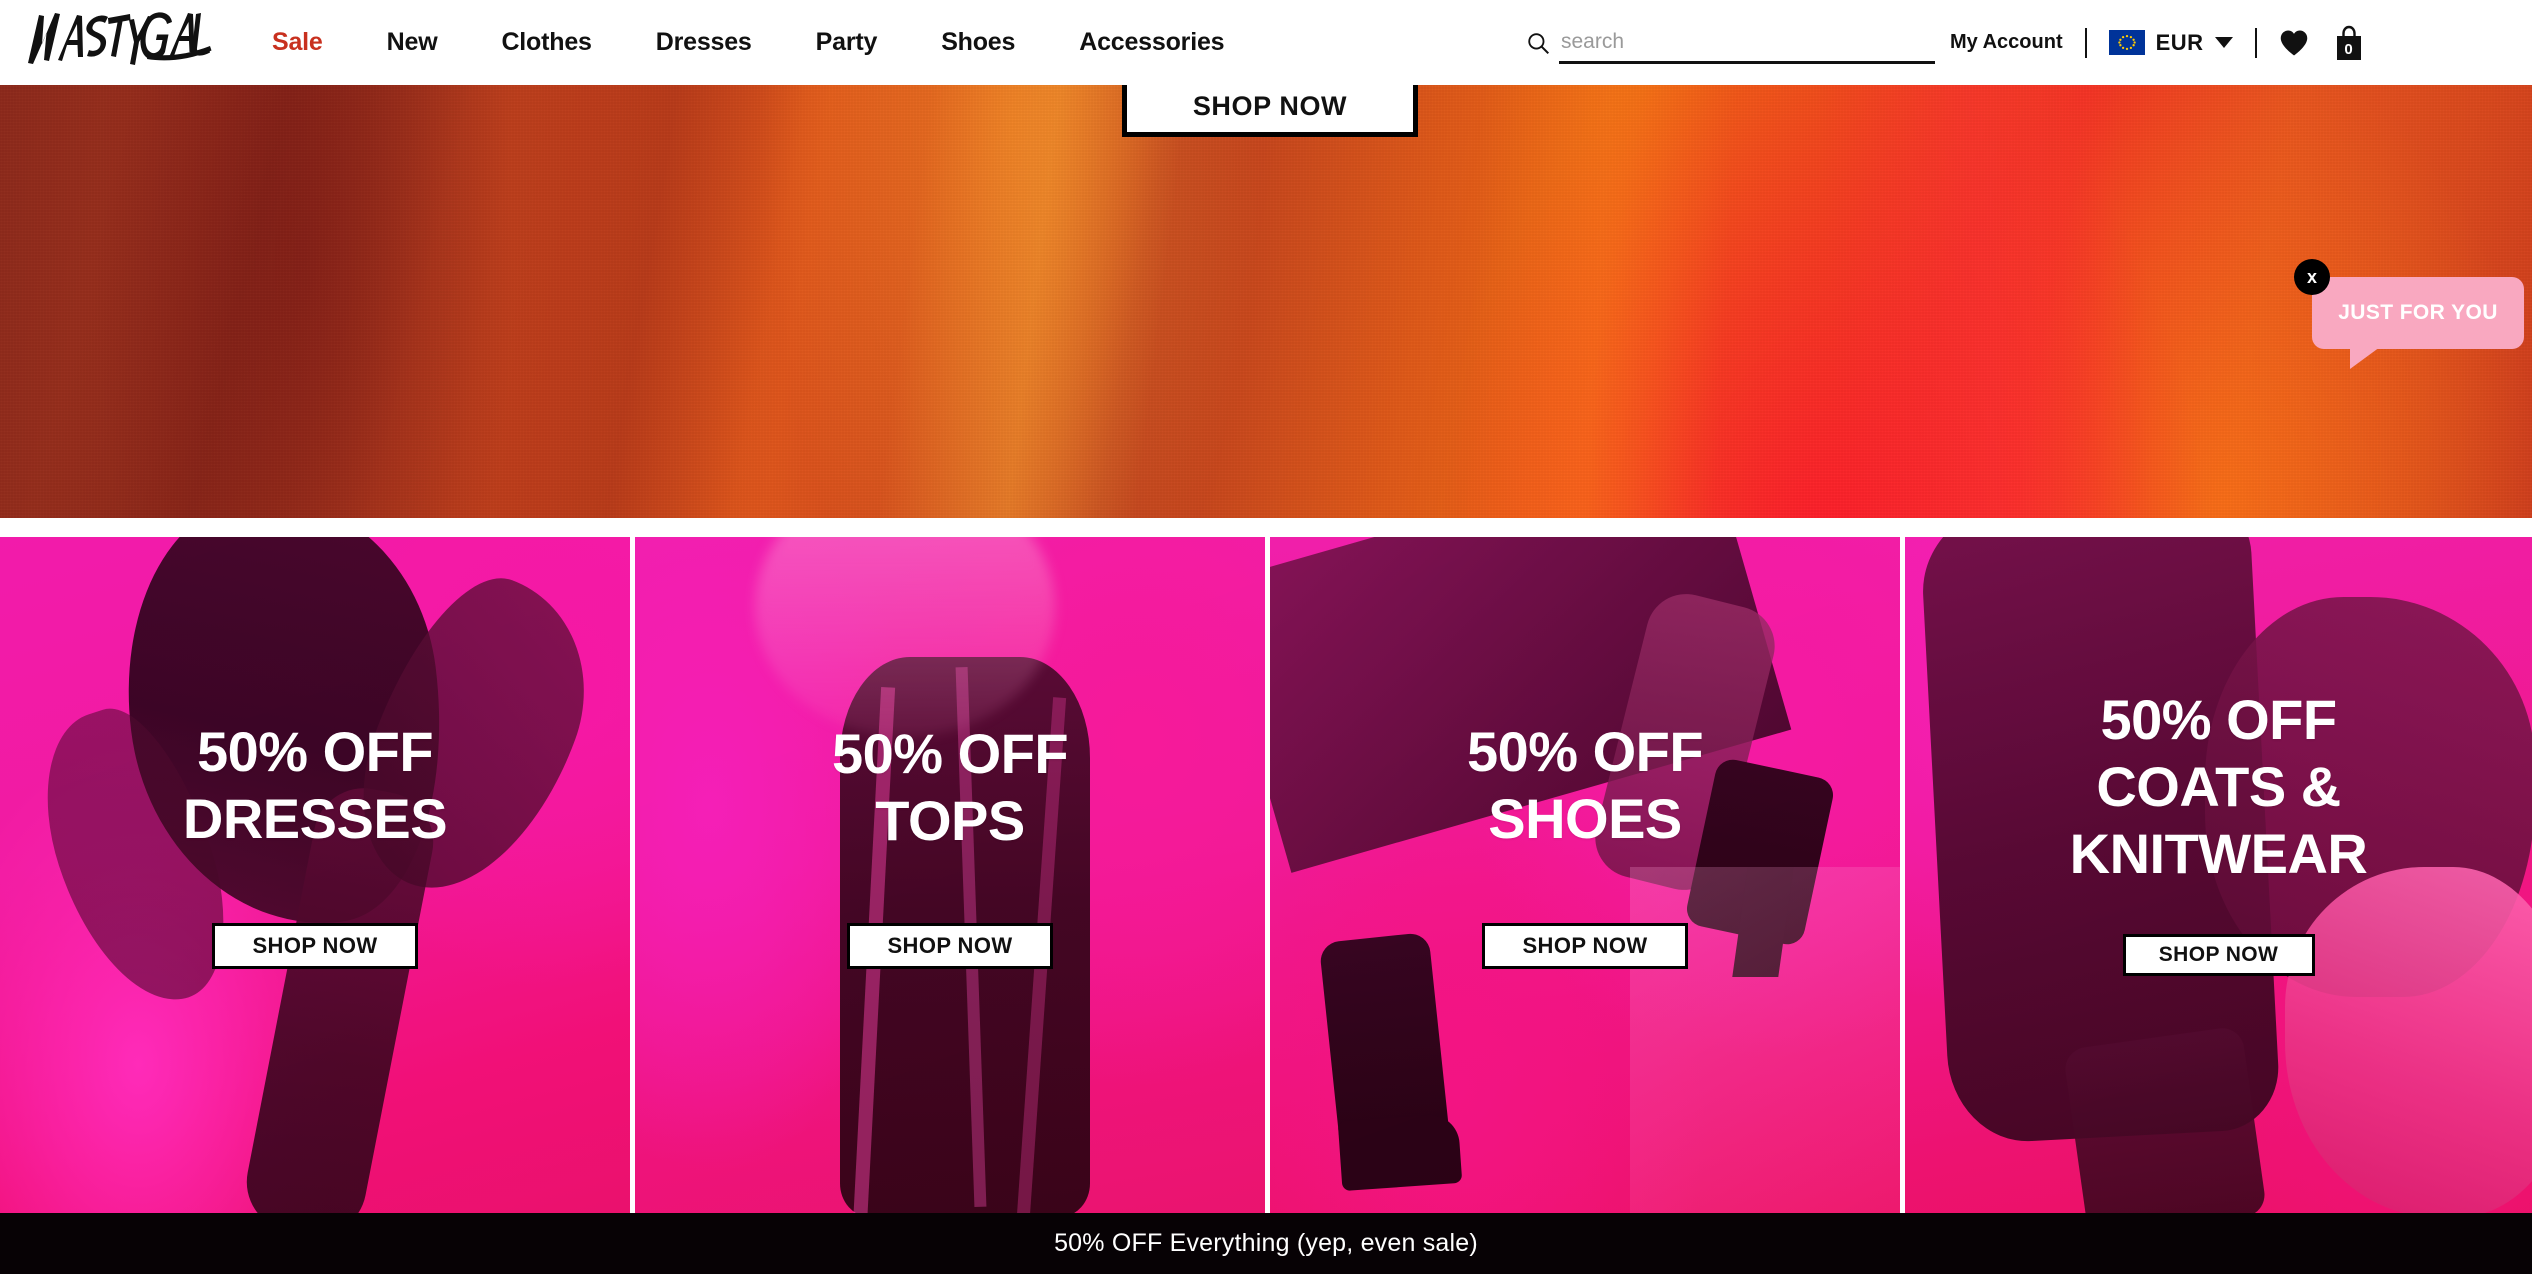 This screenshot has width=2532, height=1274. I want to click on tile-heading-line2: TOPS, so click(950, 821).